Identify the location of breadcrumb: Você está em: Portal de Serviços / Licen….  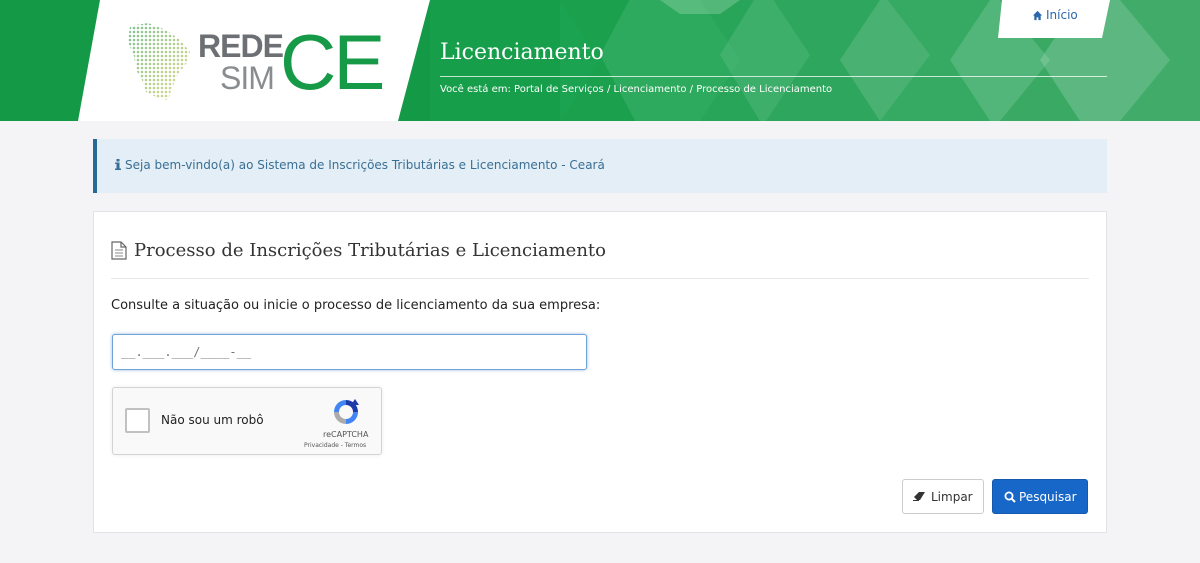
(636, 89).